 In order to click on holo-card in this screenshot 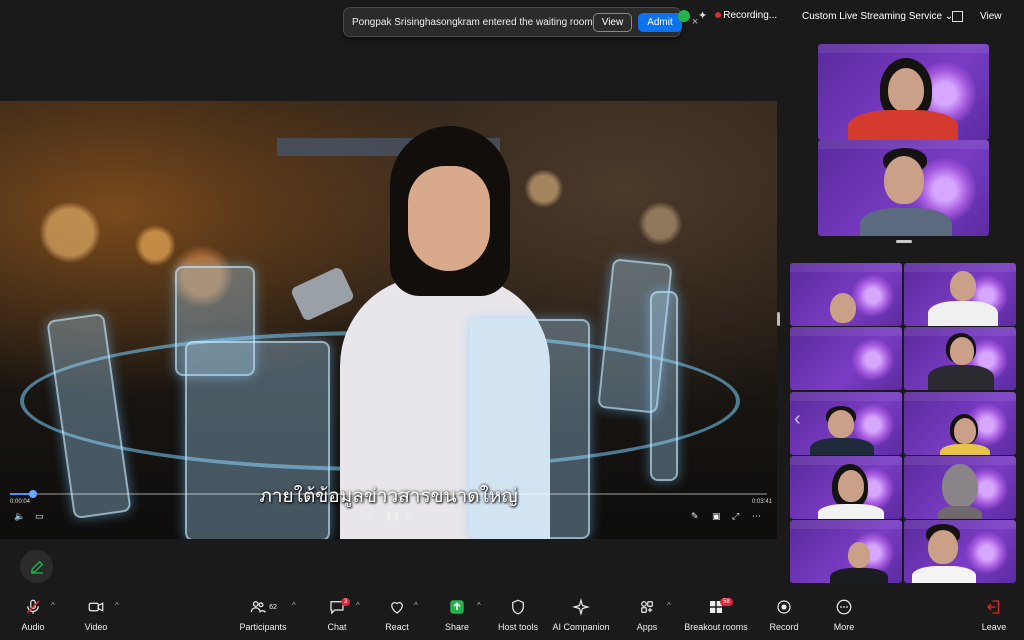, I will do `click(664, 386)`.